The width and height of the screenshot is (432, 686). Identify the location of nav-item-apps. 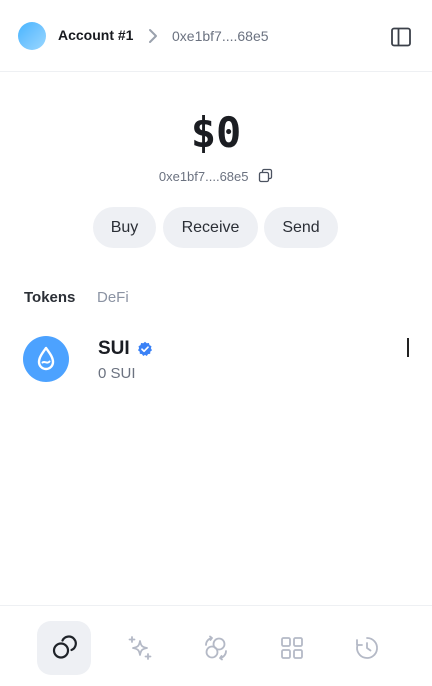
(292, 648).